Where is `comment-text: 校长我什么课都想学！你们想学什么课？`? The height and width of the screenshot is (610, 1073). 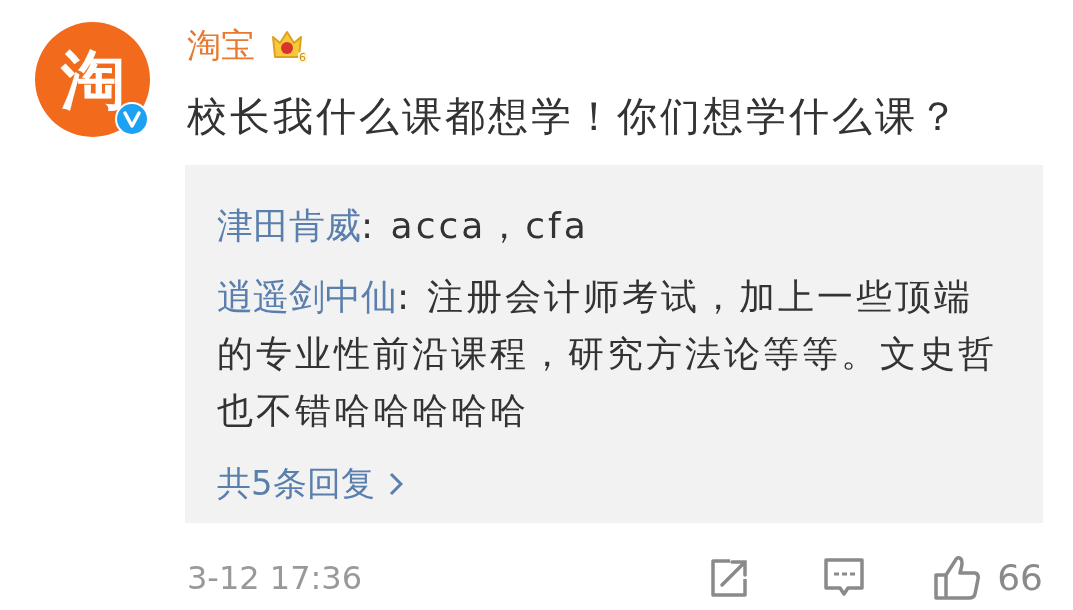 comment-text: 校长我什么课都想学！你们想学什么课？ is located at coordinates (574, 116).